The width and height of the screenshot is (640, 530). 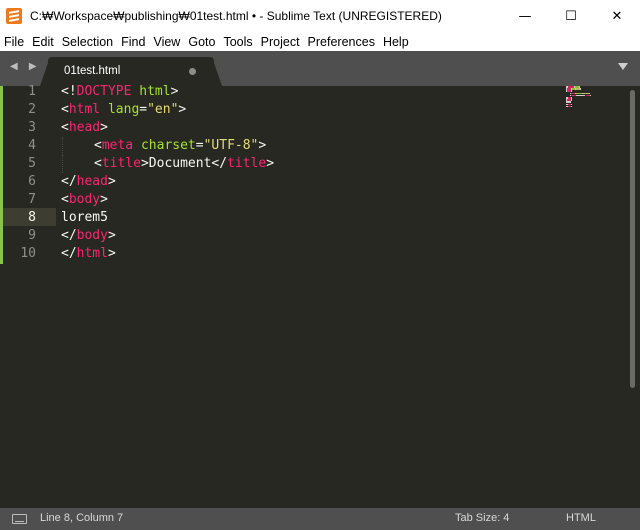 I want to click on sublime-text-icon, so click(x=14, y=16).